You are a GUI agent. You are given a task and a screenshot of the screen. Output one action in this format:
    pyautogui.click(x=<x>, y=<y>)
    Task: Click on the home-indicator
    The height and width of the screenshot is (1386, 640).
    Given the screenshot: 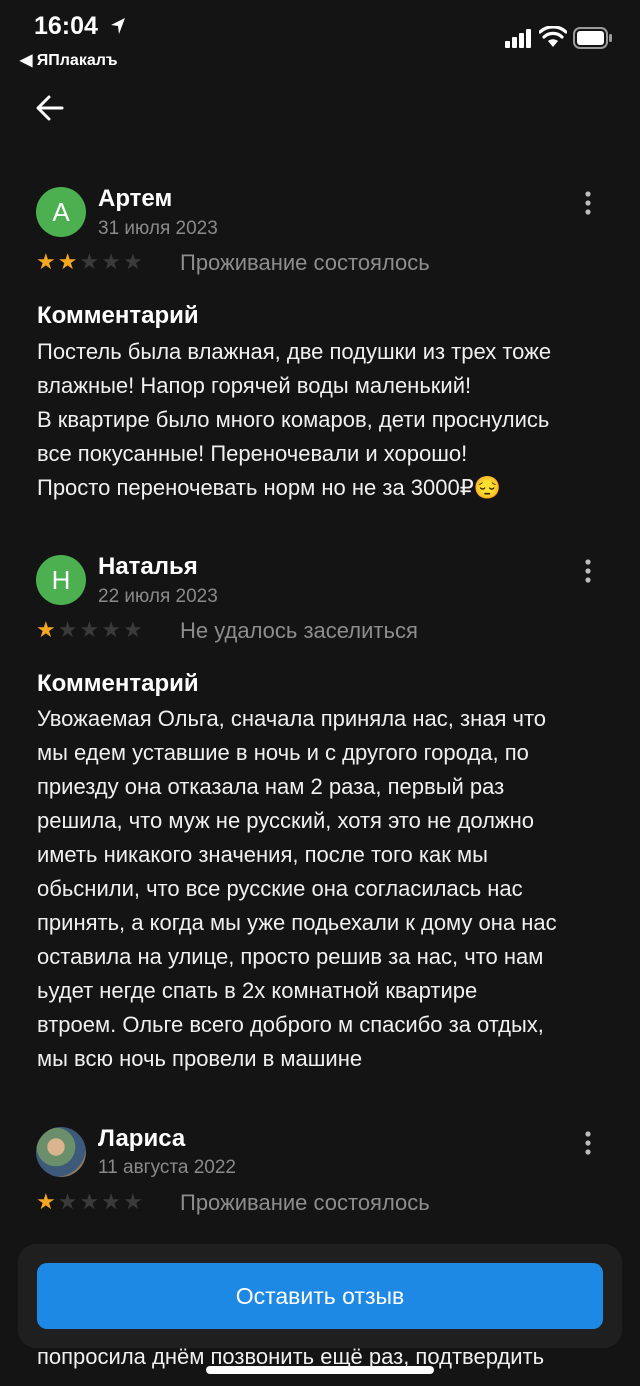 What is the action you would take?
    pyautogui.click(x=320, y=1370)
    